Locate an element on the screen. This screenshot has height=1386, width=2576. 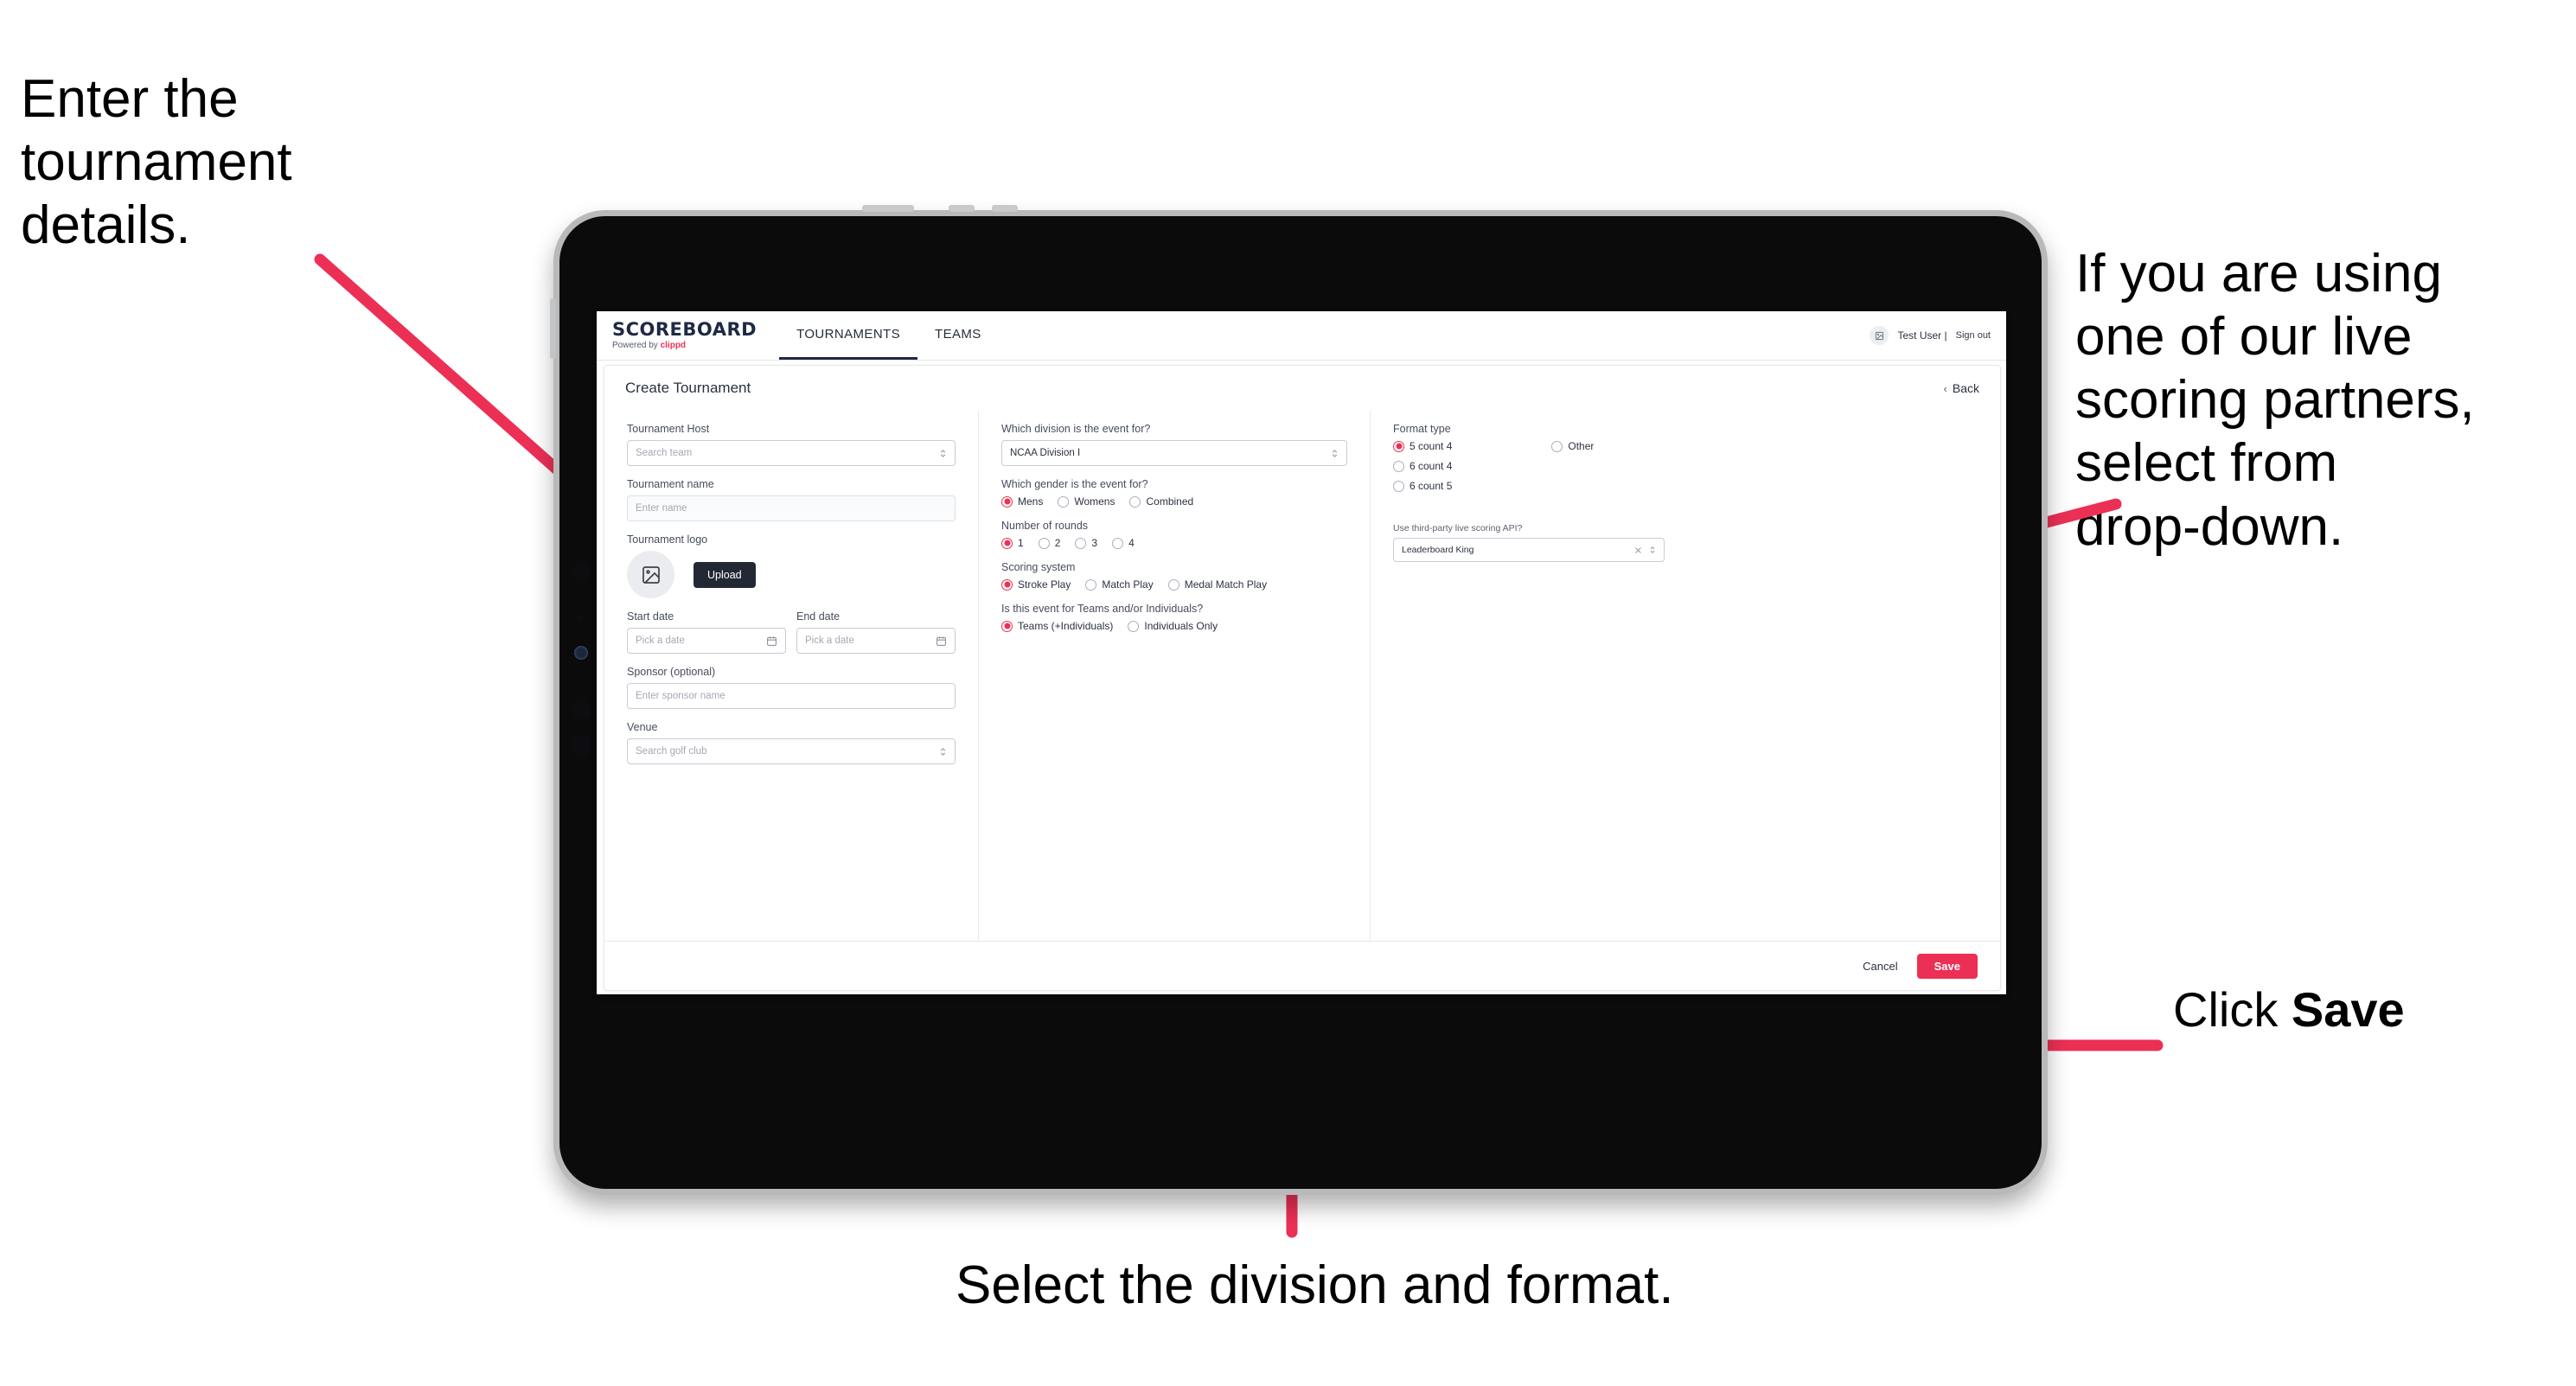
tab-teams: TEAMS is located at coordinates (958, 335).